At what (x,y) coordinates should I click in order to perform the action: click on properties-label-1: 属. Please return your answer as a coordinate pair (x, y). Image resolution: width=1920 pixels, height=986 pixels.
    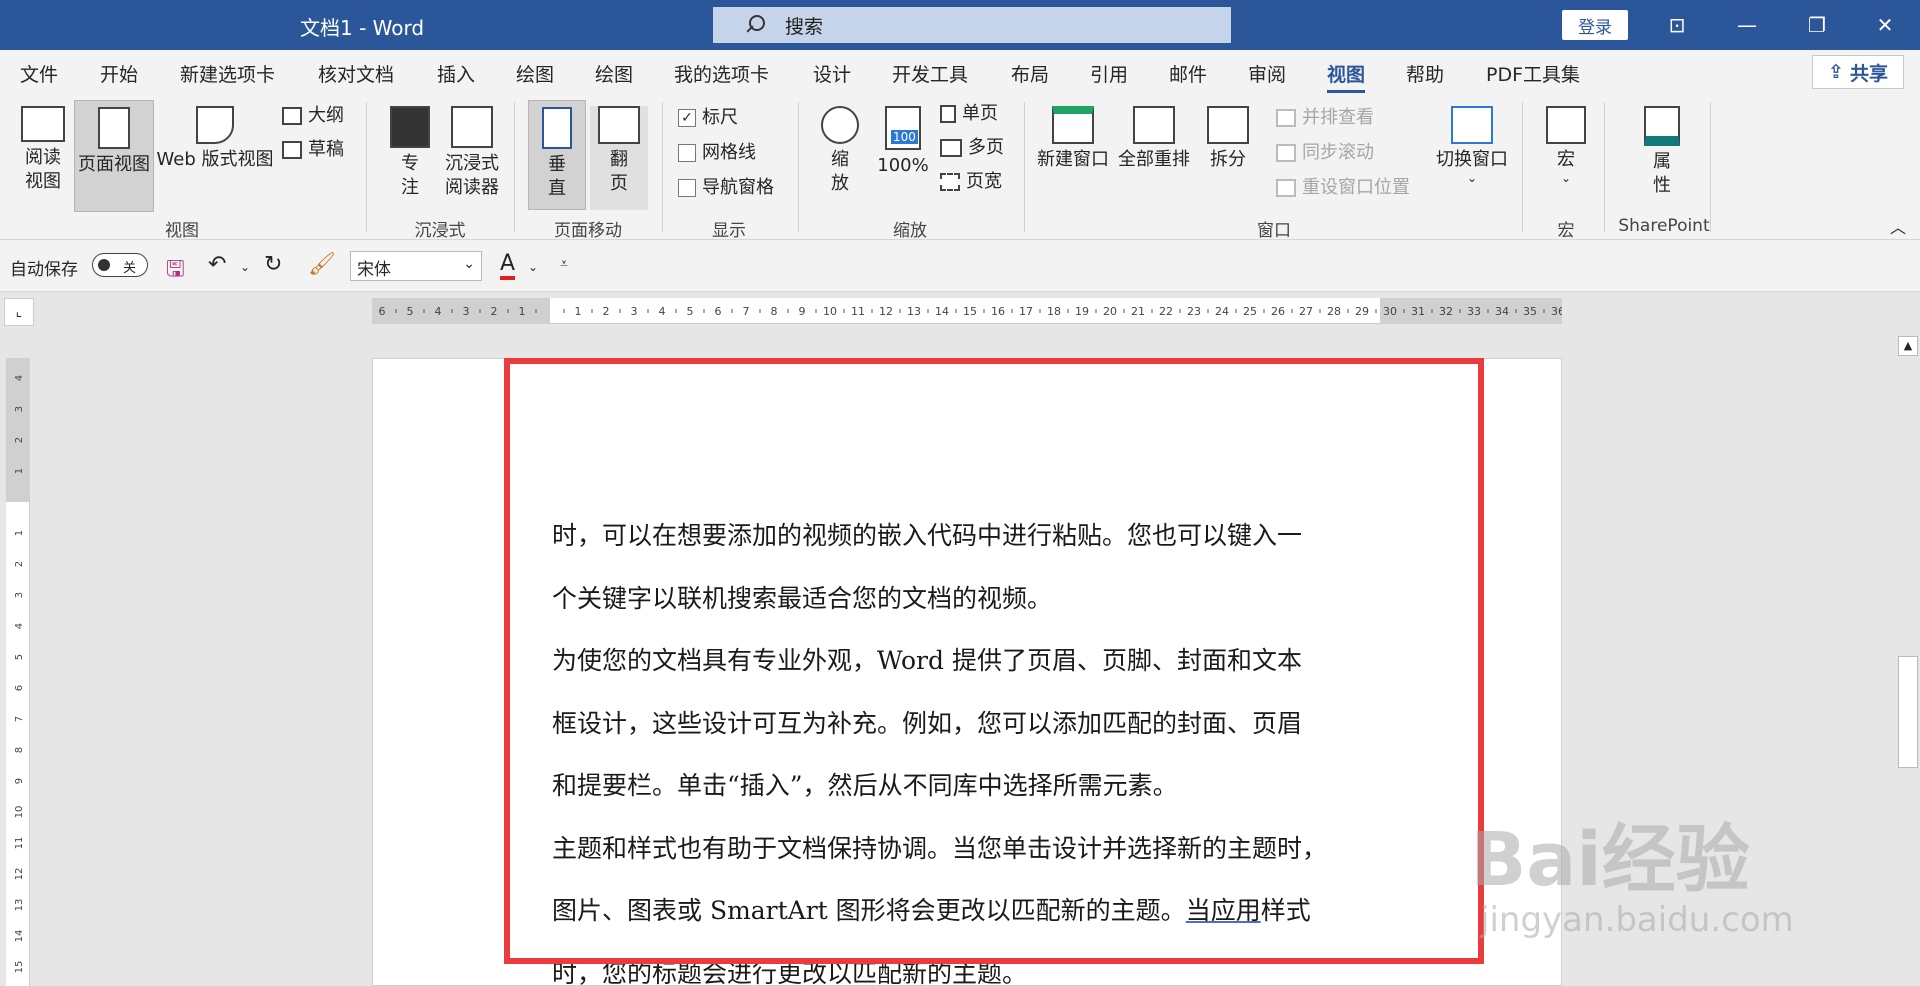
    Looking at the image, I should click on (1662, 161).